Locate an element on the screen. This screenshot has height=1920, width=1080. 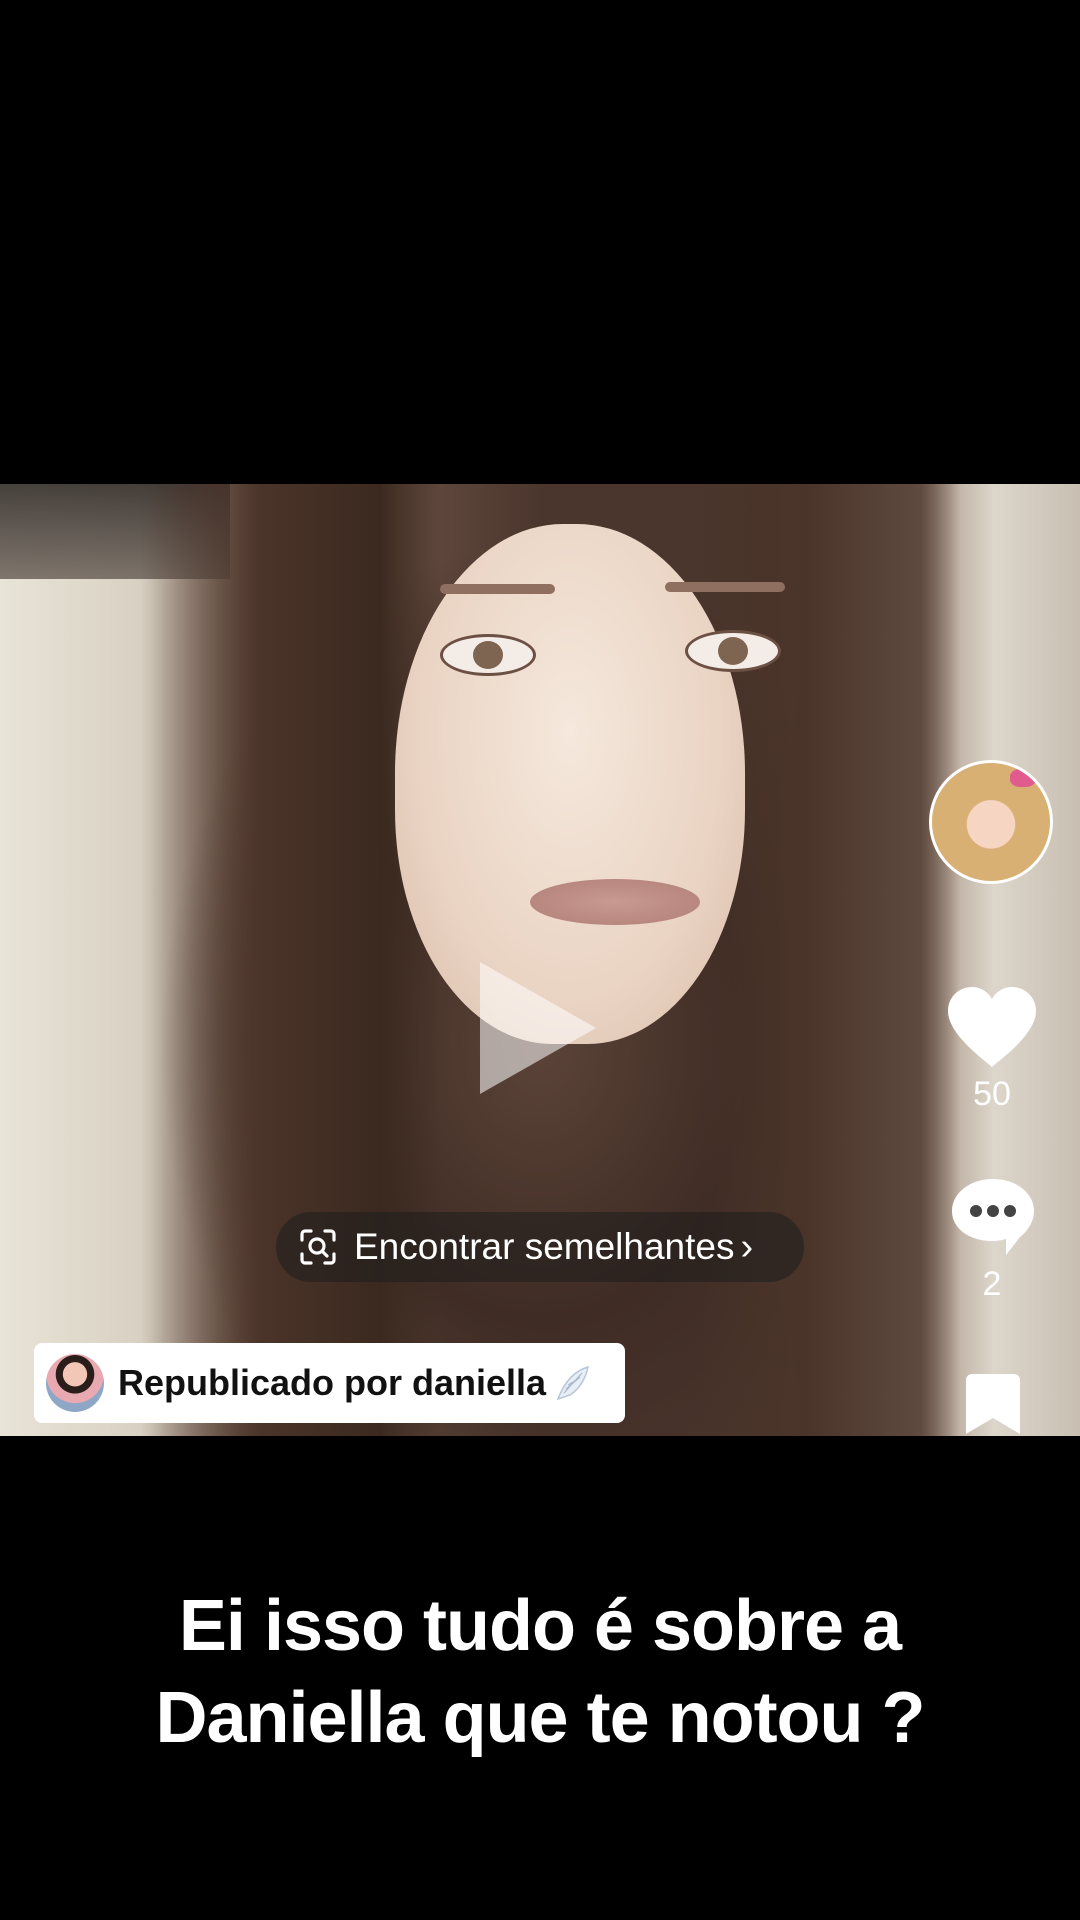
video-lips is located at coordinates (615, 902).